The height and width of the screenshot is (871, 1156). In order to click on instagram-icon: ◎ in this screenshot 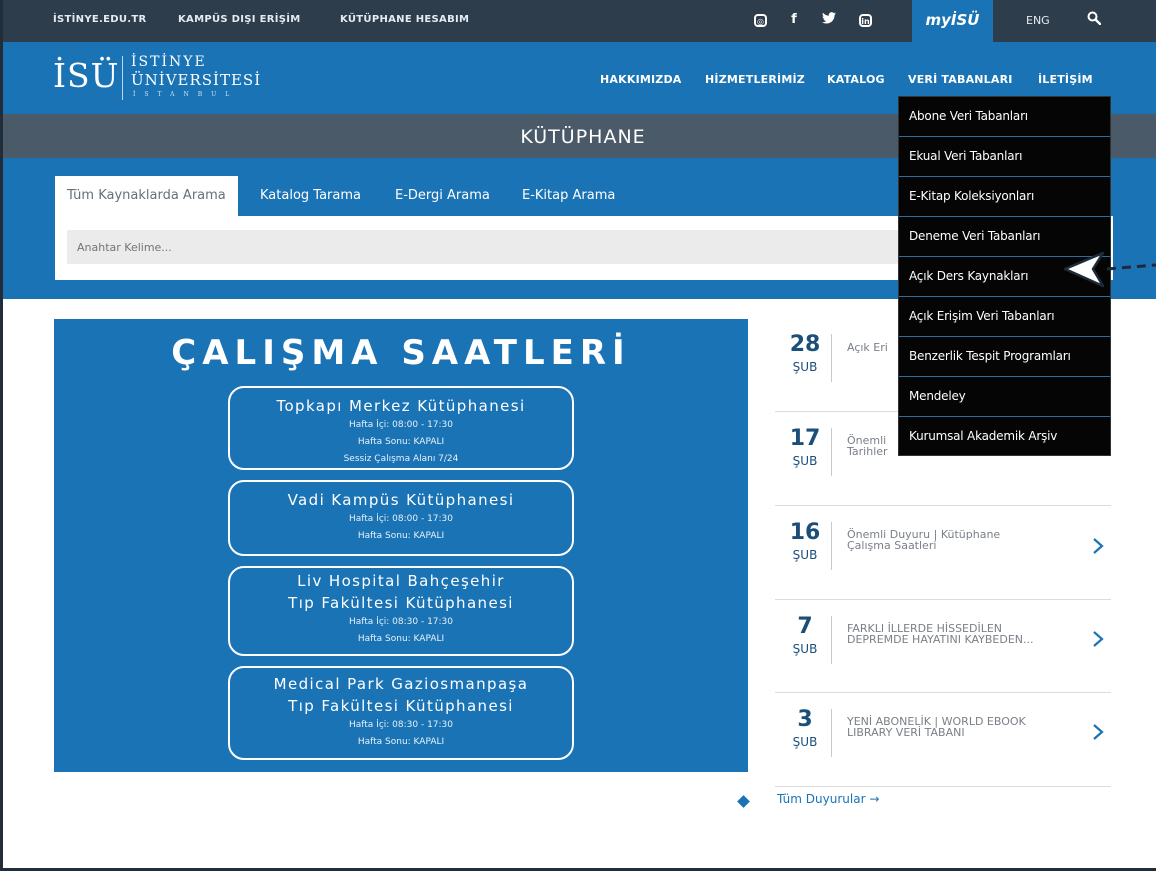, I will do `click(760, 20)`.